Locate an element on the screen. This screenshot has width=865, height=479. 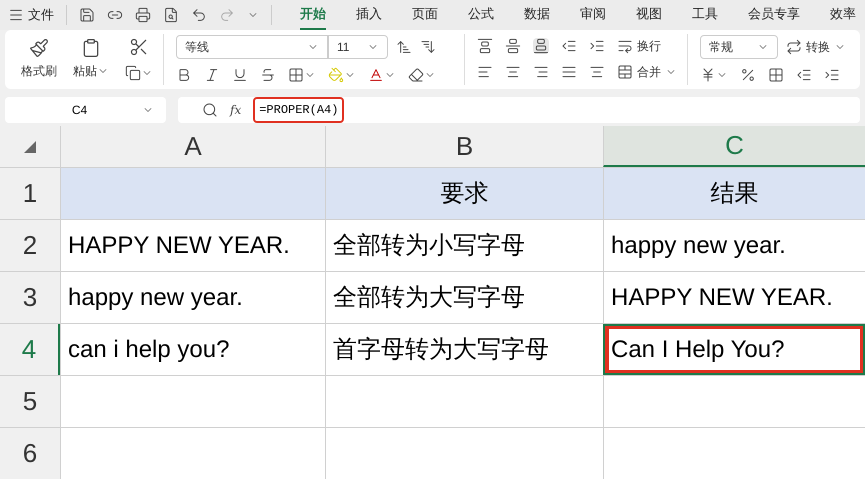
ribbon-tab: 插入 is located at coordinates (369, 15).